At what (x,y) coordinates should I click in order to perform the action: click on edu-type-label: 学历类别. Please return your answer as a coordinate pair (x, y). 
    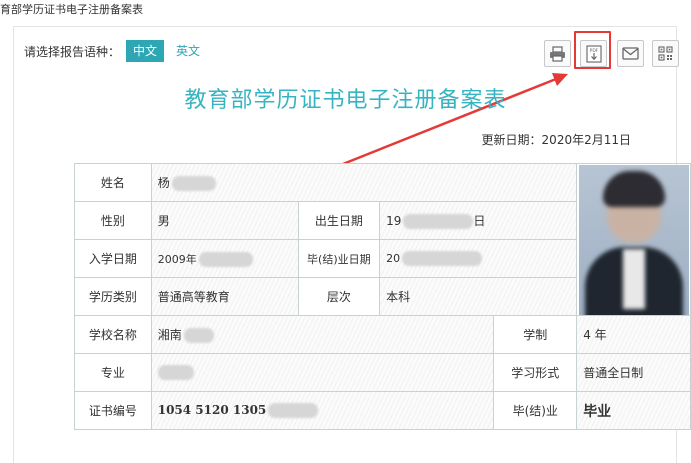
    Looking at the image, I should click on (113, 296).